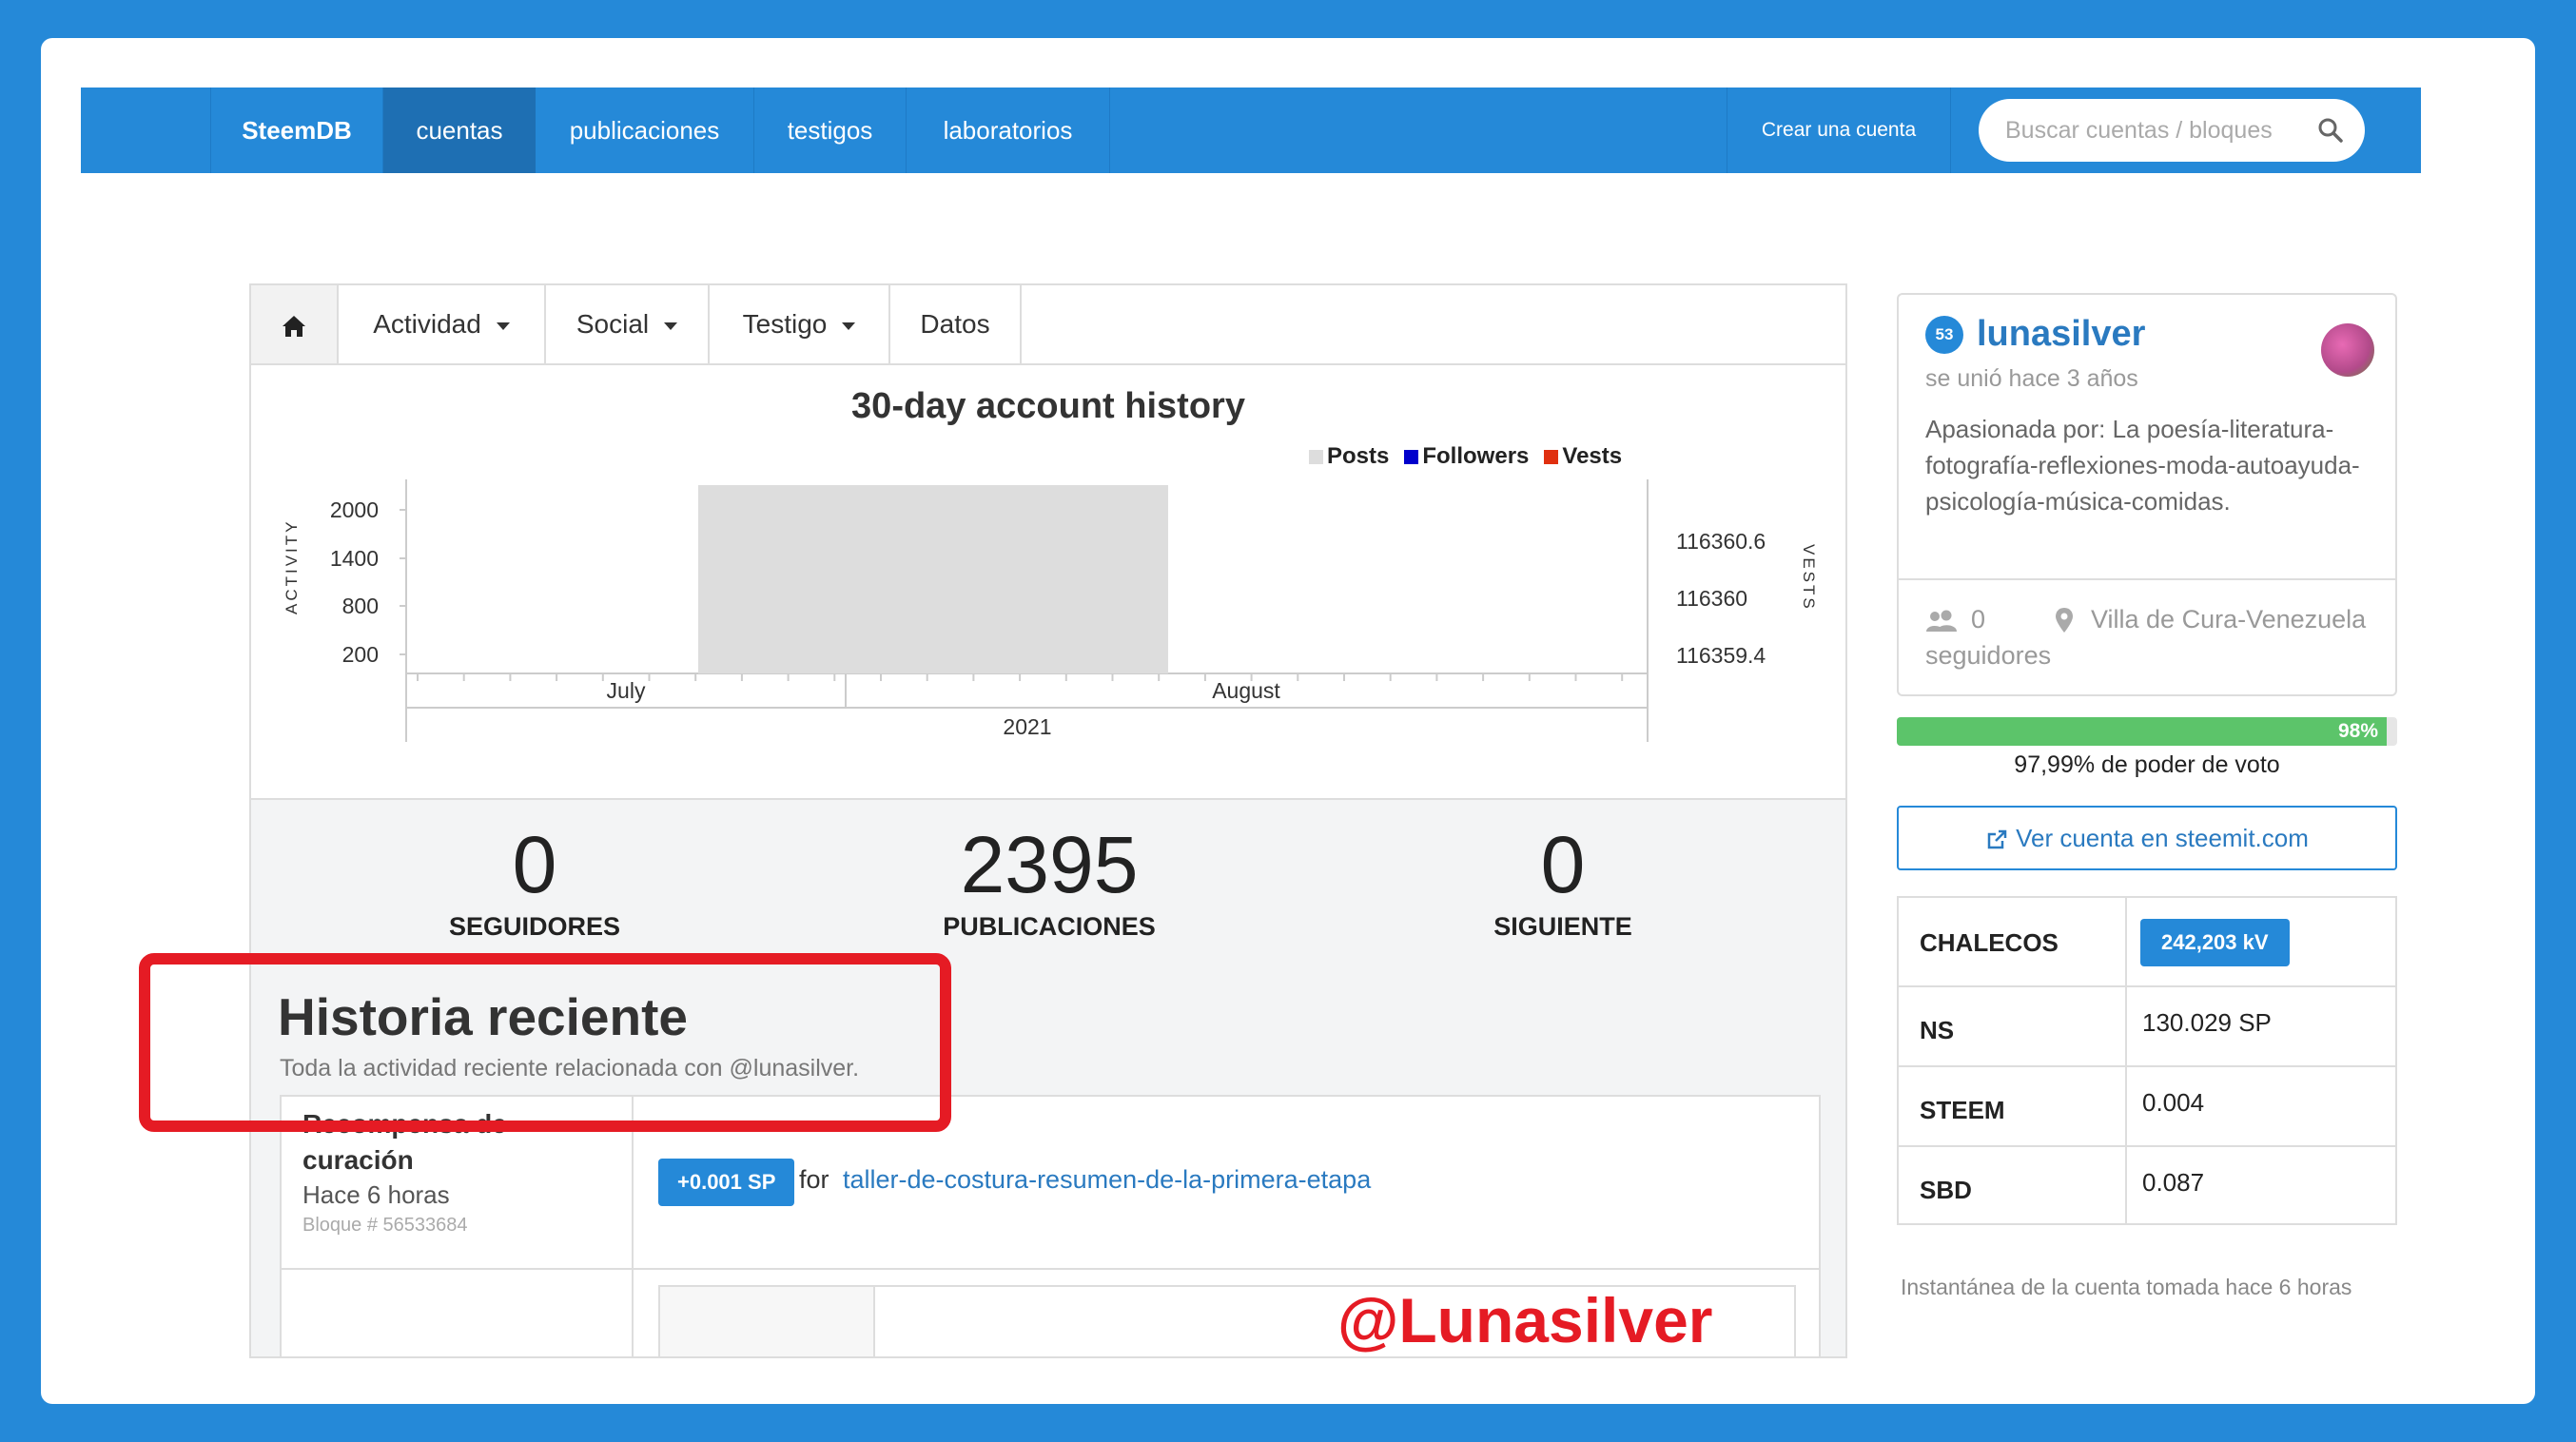 The image size is (2576, 1442). What do you see at coordinates (1944, 335) in the screenshot?
I see `reputation-badge: 53` at bounding box center [1944, 335].